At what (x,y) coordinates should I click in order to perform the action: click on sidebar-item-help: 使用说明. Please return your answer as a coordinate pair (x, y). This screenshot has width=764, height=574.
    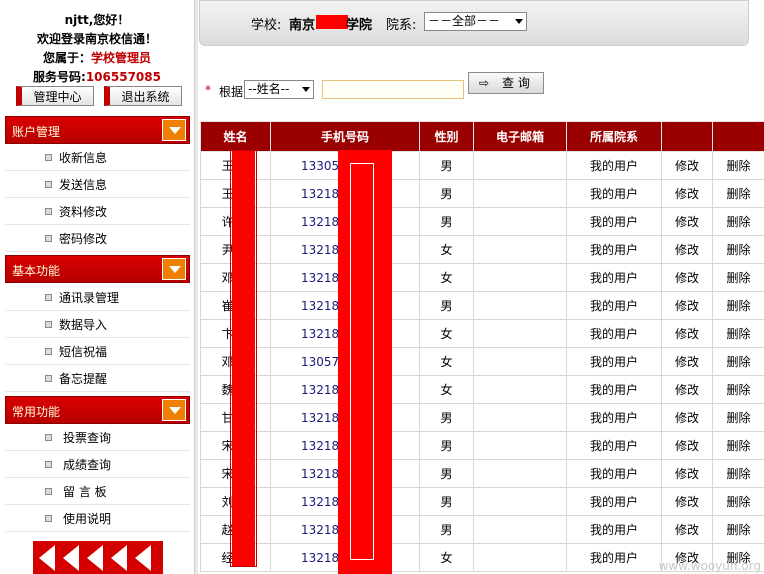
    Looking at the image, I should click on (97, 519).